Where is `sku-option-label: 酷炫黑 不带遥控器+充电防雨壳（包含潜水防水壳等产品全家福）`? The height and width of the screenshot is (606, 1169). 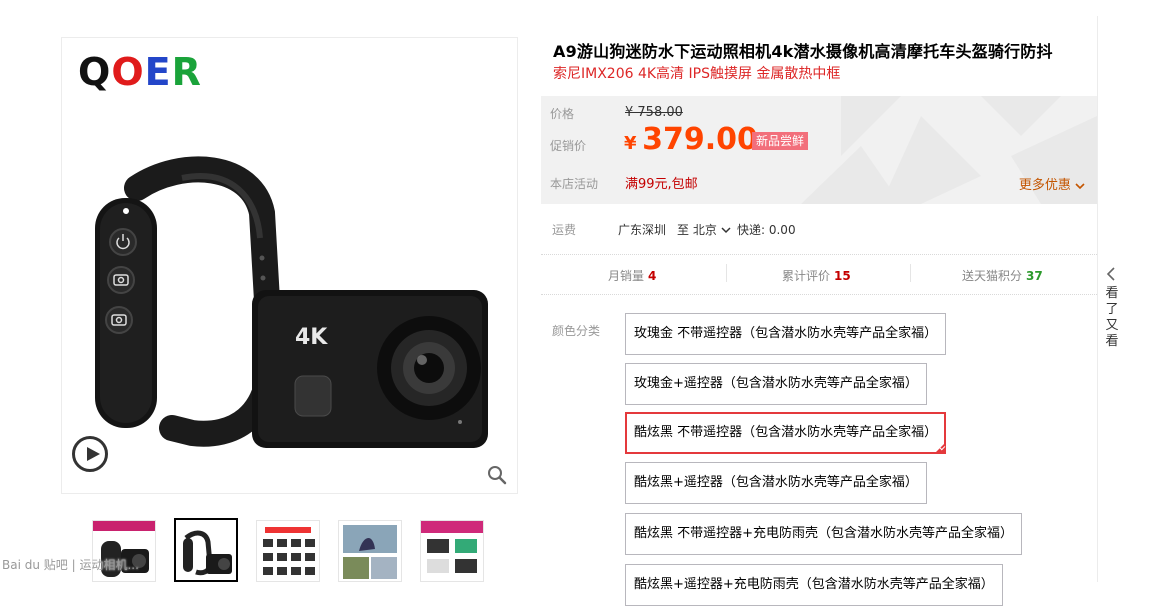
sku-option-label: 酷炫黑 不带遥控器+充电防雨壳（包含潜水防水壳等产品全家福） is located at coordinates (824, 533).